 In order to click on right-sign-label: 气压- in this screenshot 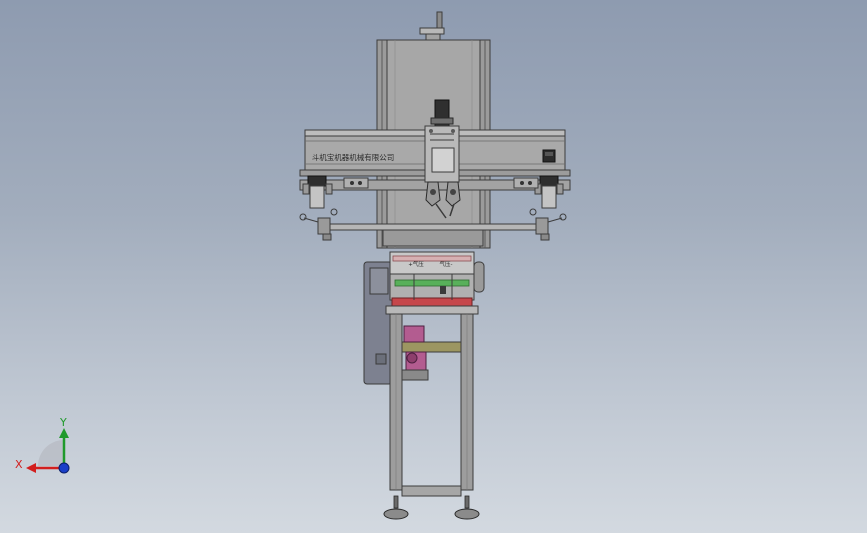, I will do `click(446, 264)`.